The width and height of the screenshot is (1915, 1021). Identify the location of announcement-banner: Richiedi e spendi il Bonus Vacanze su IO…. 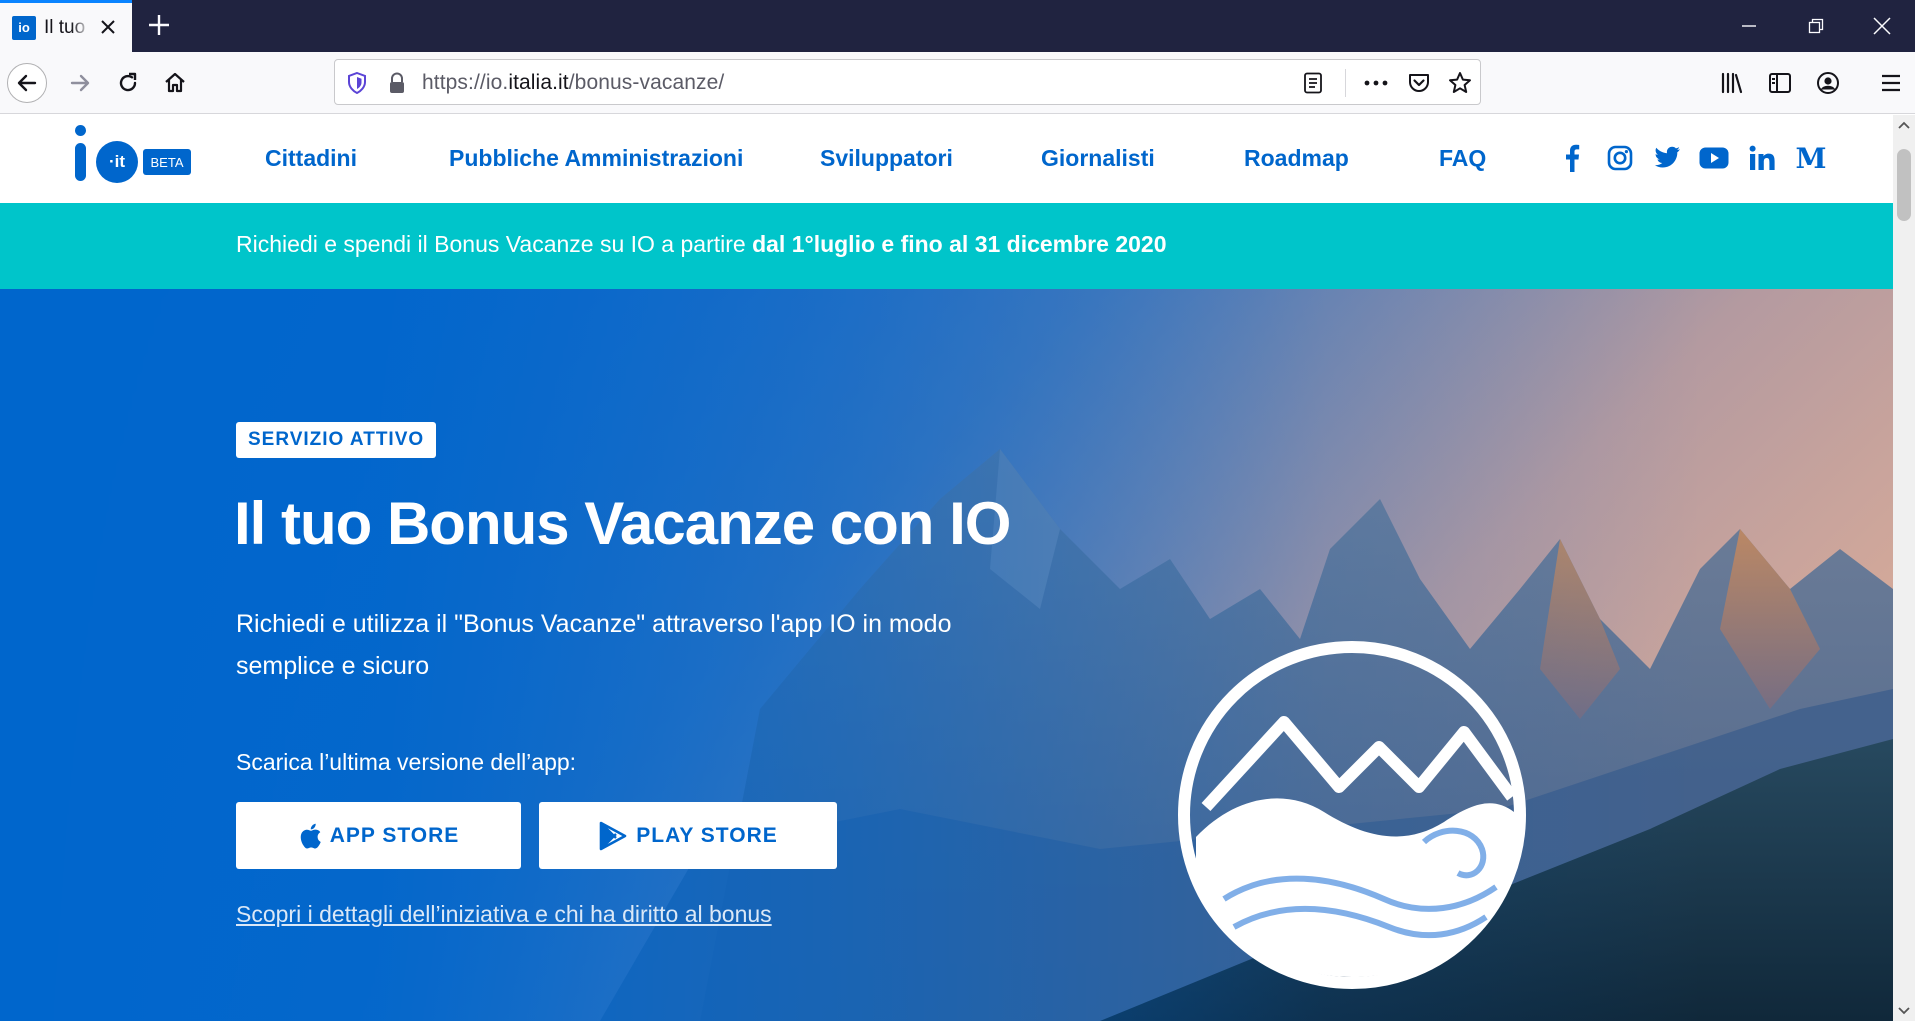
(946, 246).